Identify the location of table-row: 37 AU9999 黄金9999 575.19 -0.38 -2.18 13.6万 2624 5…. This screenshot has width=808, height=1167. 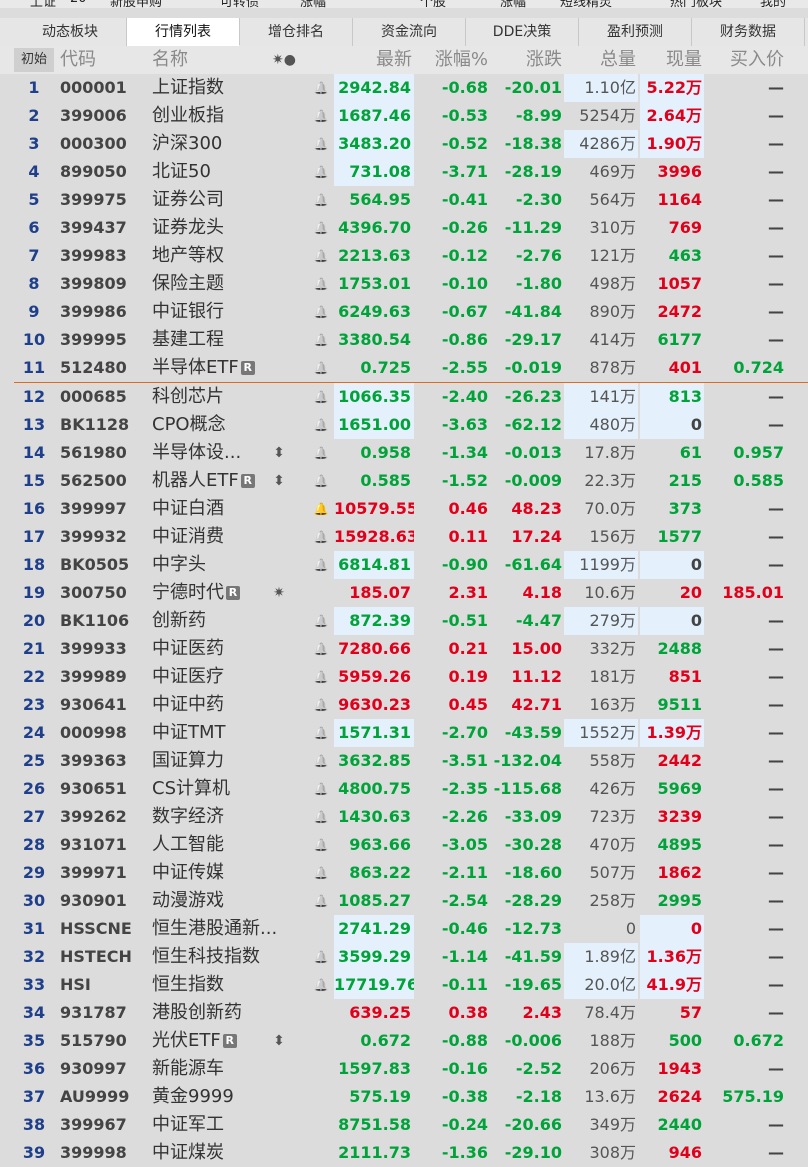
(404, 1097).